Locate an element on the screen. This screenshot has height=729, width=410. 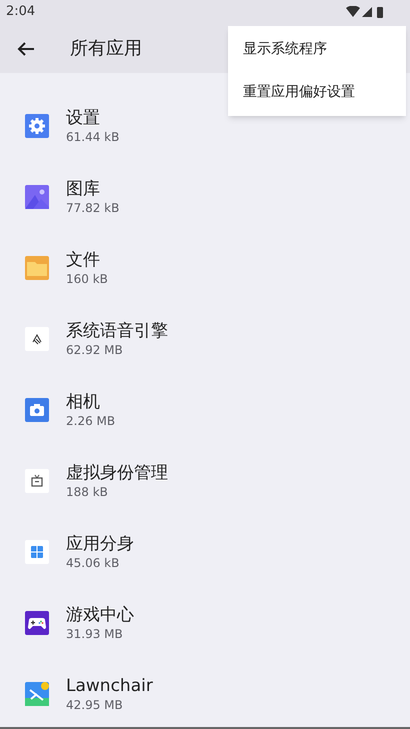
app-size: 2.26 MB is located at coordinates (91, 420).